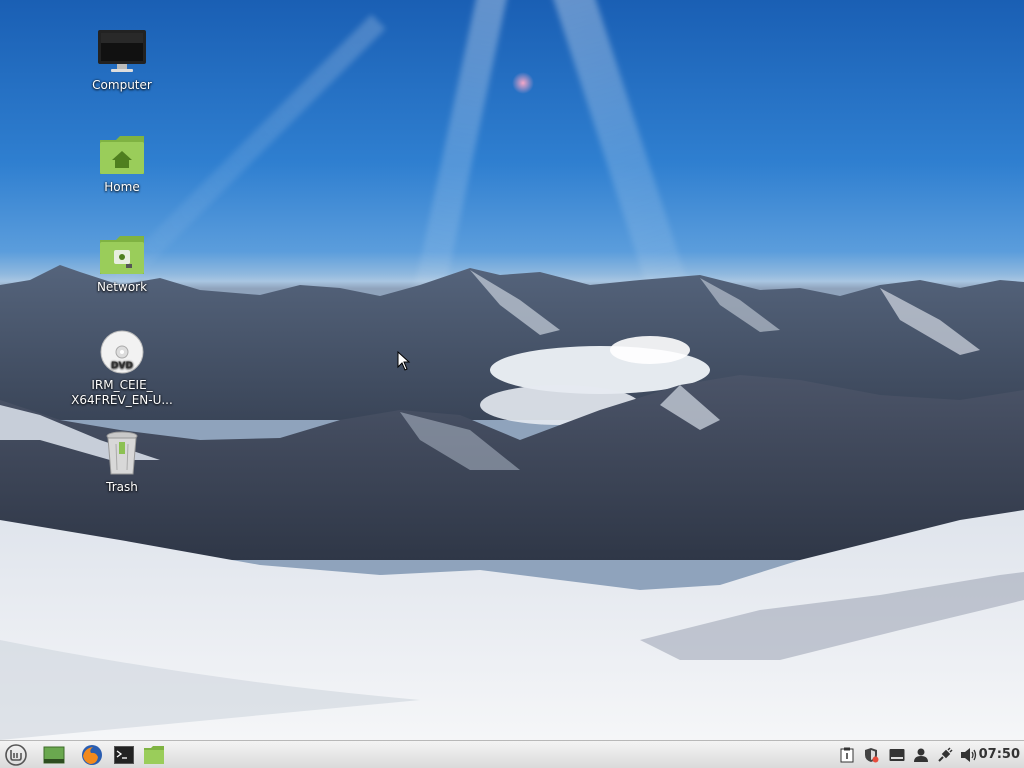 The width and height of the screenshot is (1024, 768). I want to click on files-icon, so click(154, 755).